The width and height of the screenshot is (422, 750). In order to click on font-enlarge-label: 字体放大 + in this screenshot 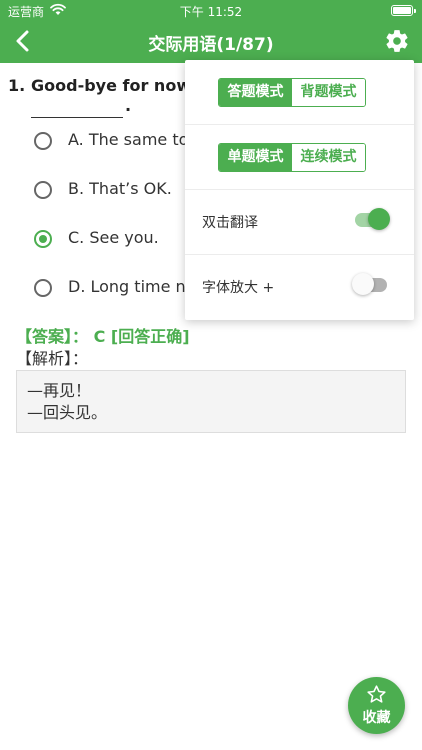, I will do `click(238, 288)`.